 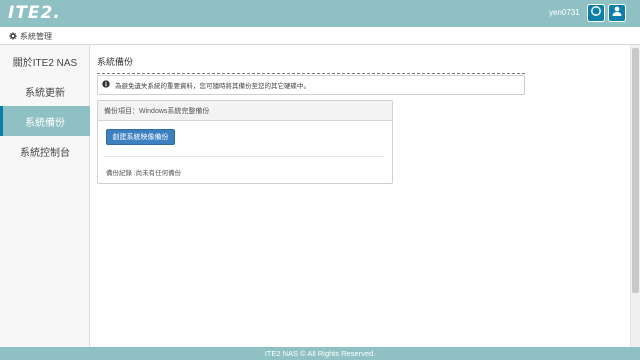 What do you see at coordinates (106, 85) in the screenshot?
I see `info-icon` at bounding box center [106, 85].